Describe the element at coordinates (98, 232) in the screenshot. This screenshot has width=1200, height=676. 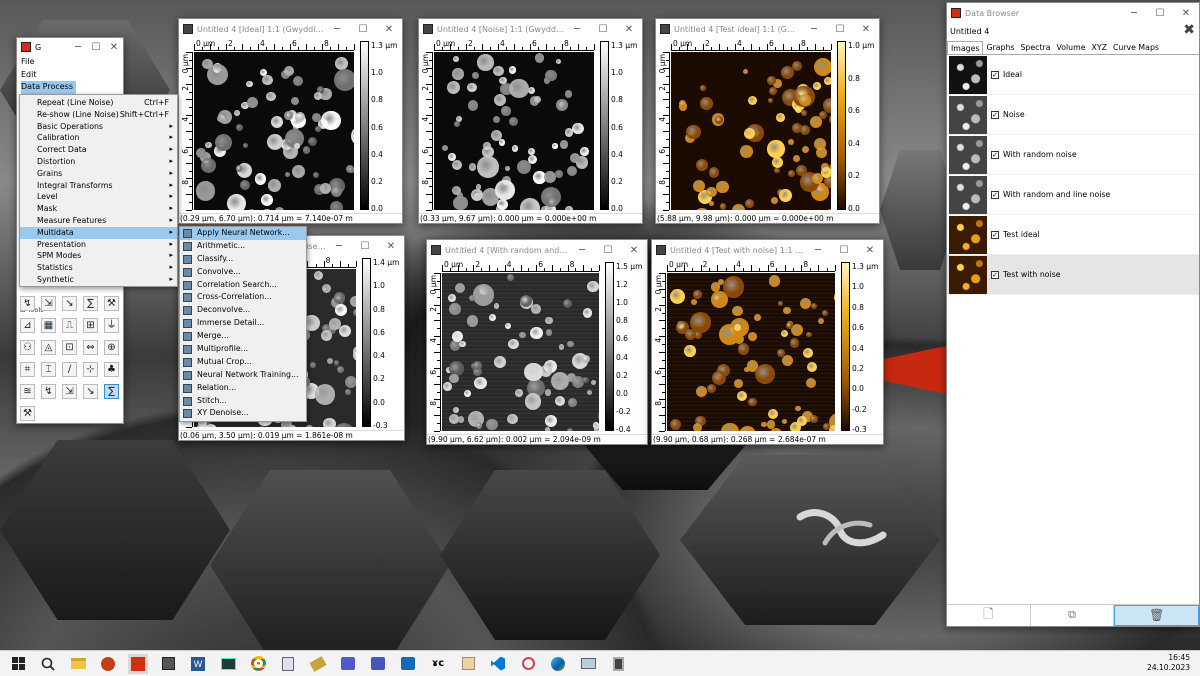
I see `data-process-menu-item: Multidata ▸` at that location.